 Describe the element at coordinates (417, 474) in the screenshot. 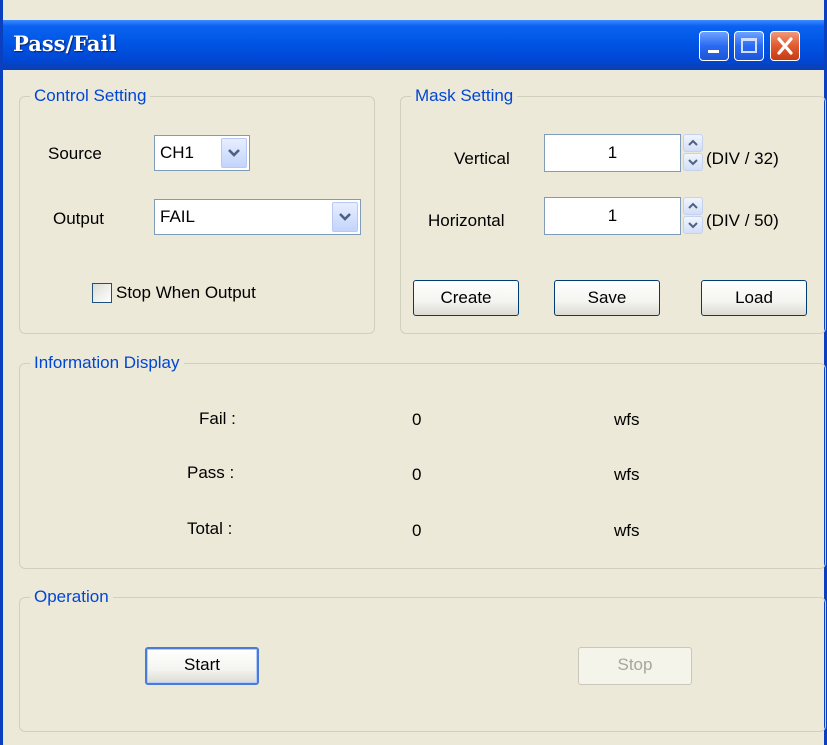

I see `pass-count: 0` at that location.